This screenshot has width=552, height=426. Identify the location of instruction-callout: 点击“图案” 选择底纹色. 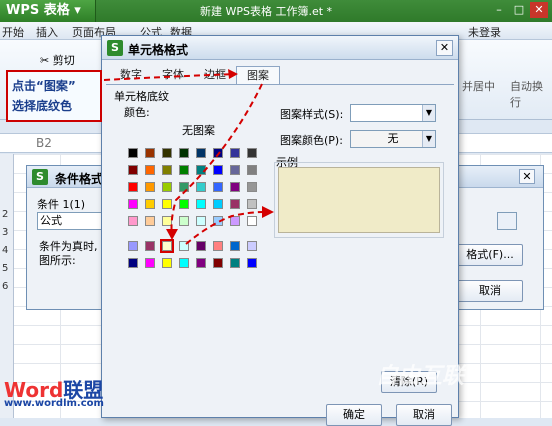
(54, 96).